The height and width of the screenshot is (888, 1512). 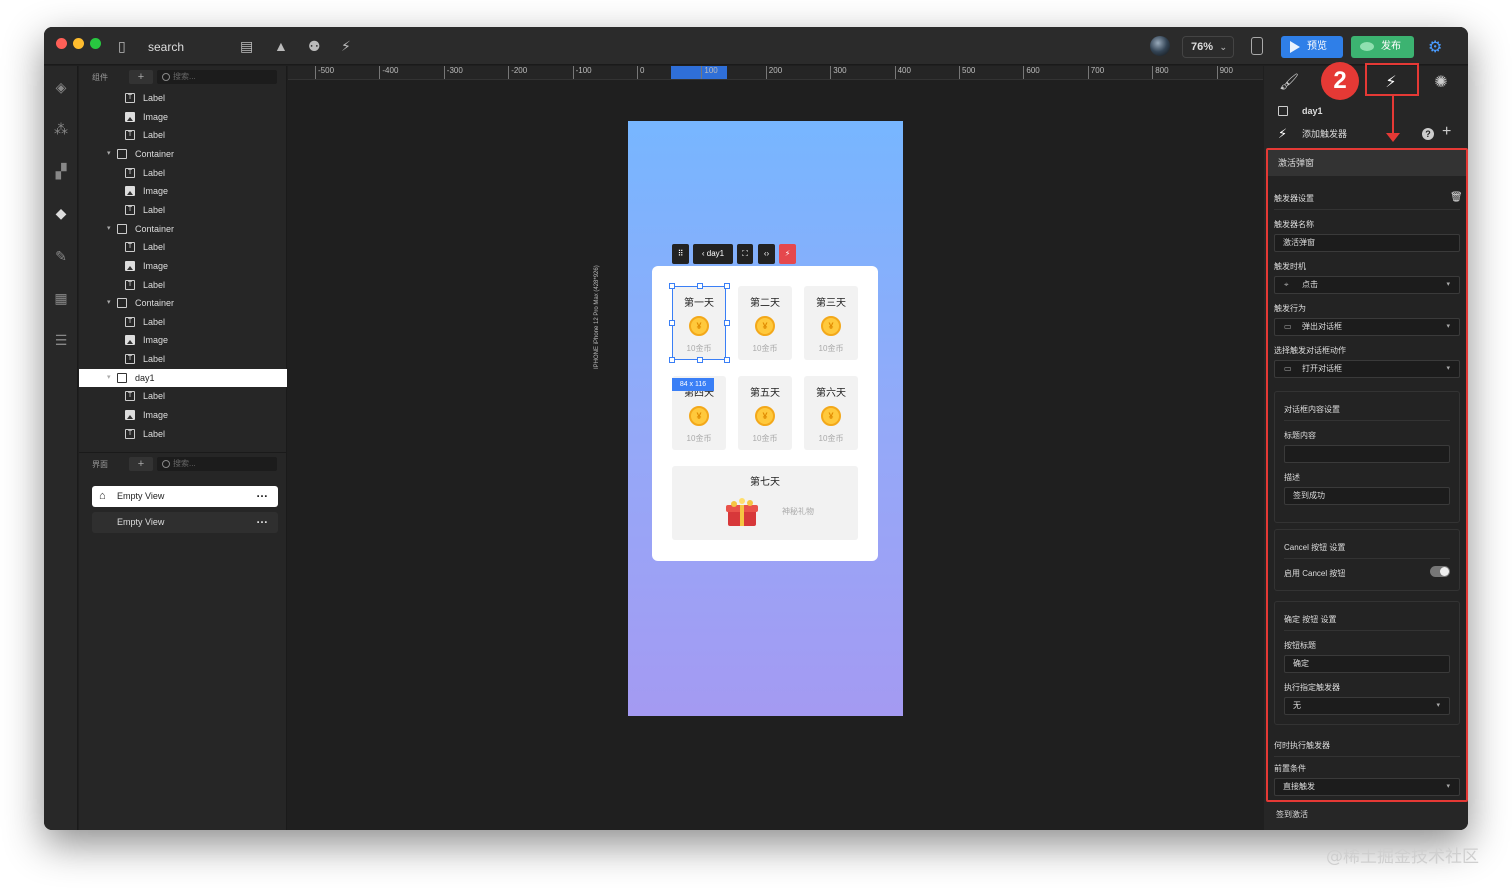 I want to click on day-card: 第六天 ¥10金币, so click(x=831, y=413).